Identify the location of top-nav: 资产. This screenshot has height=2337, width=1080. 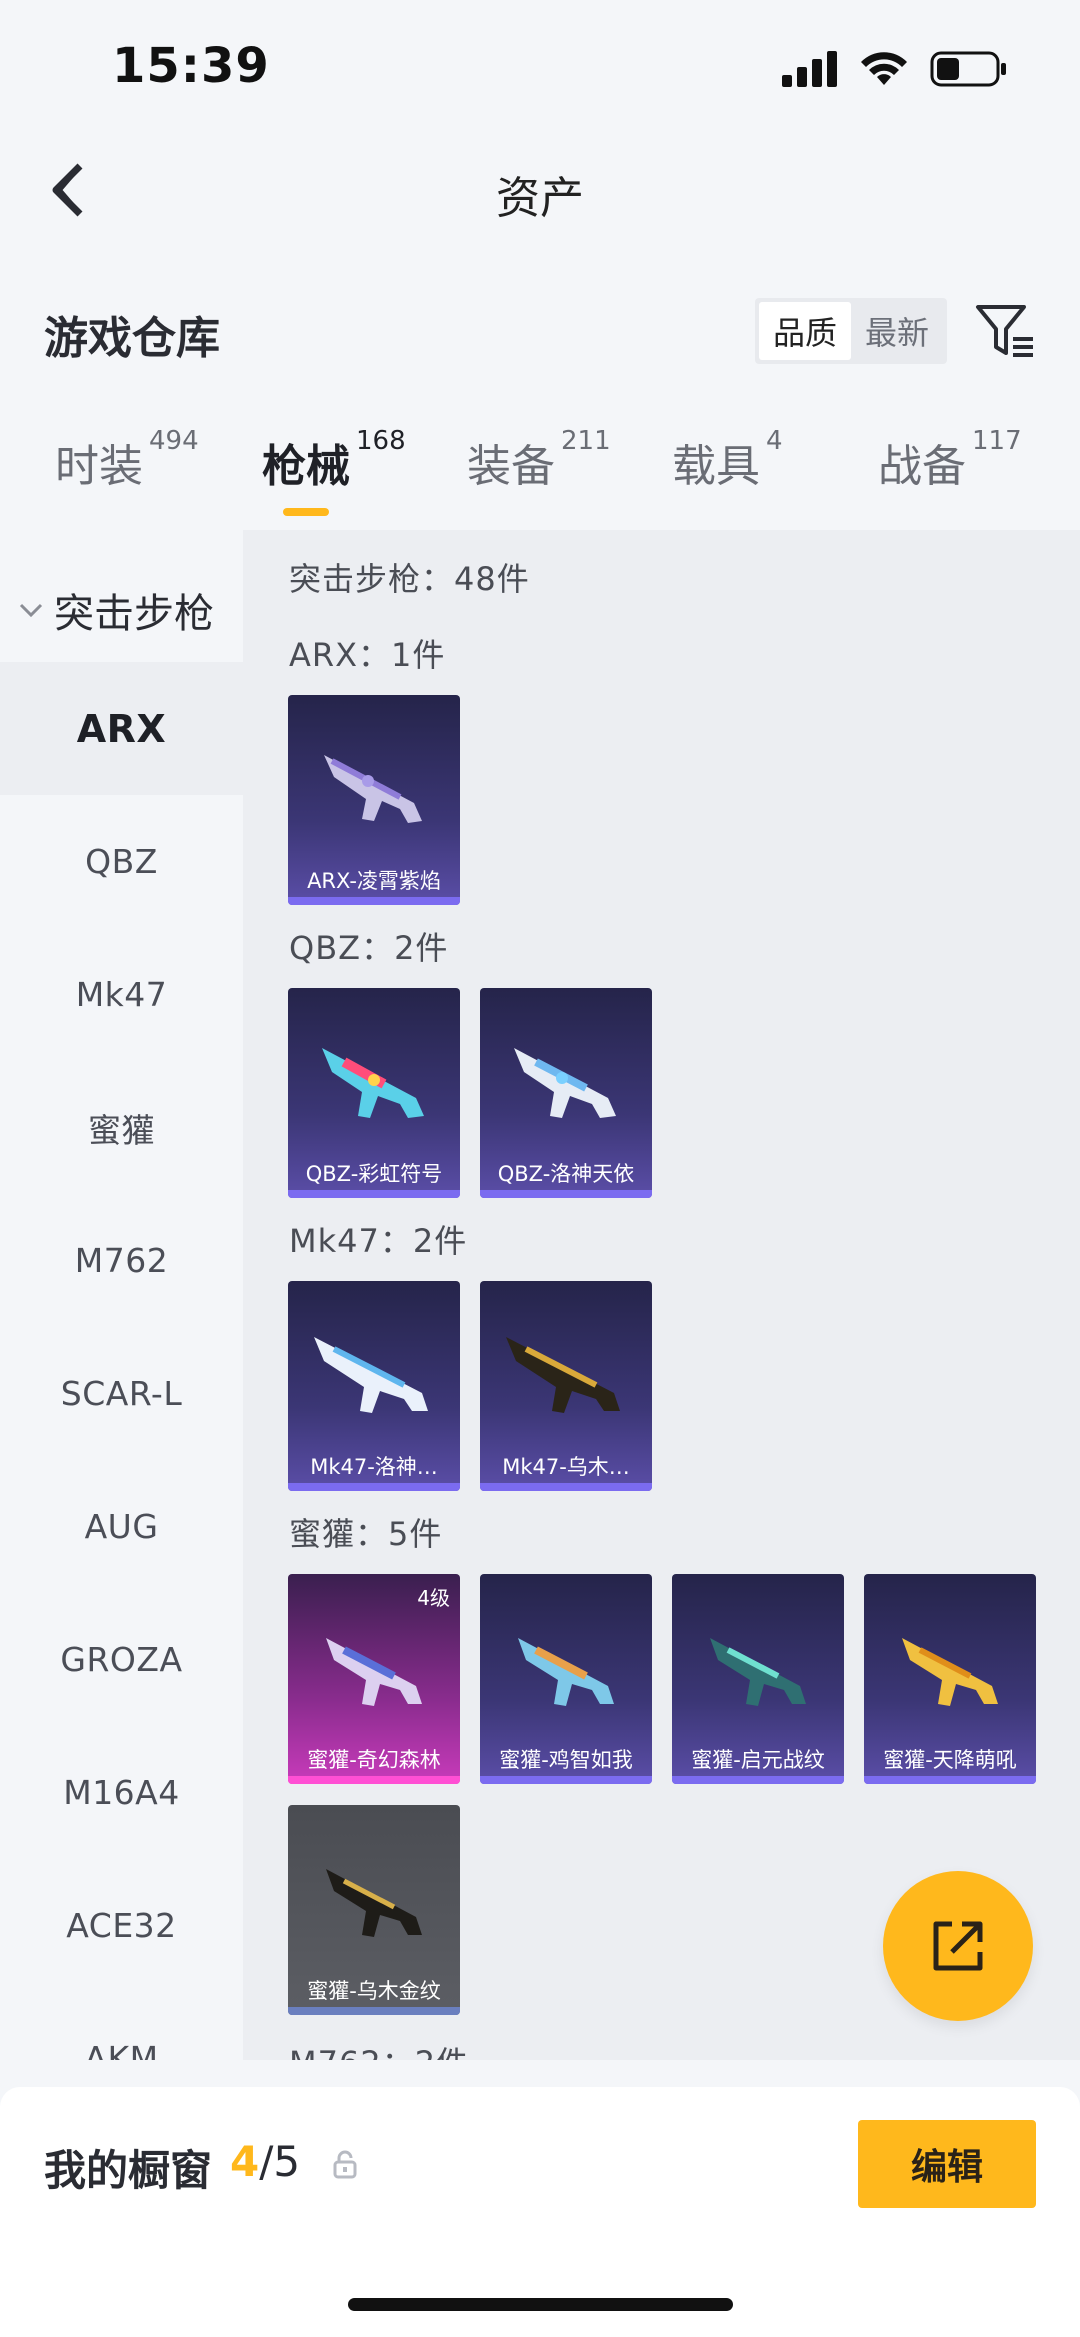
(540, 190).